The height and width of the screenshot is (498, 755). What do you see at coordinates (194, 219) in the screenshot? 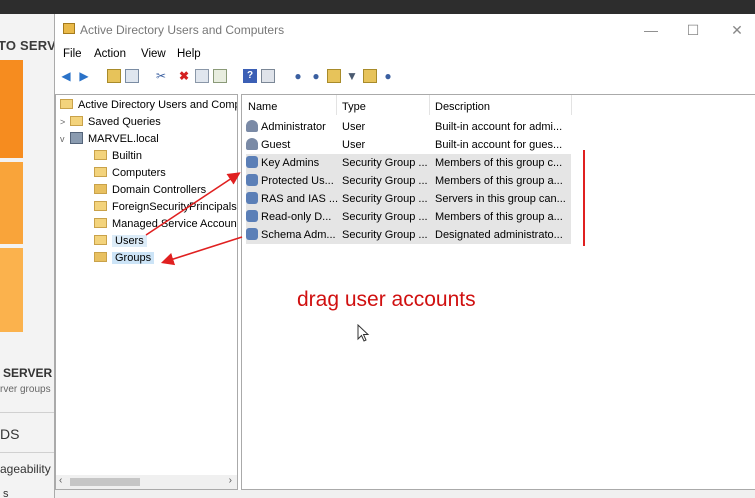
I see `annotation-arrows` at bounding box center [194, 219].